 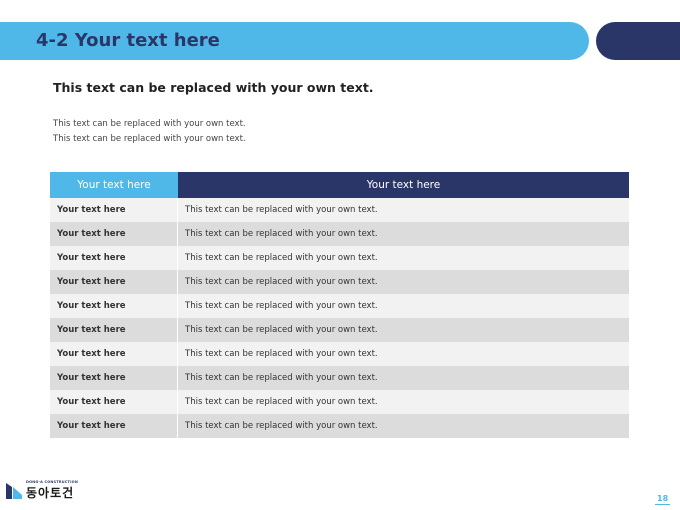 I want to click on title-accent-shape, so click(x=638, y=41).